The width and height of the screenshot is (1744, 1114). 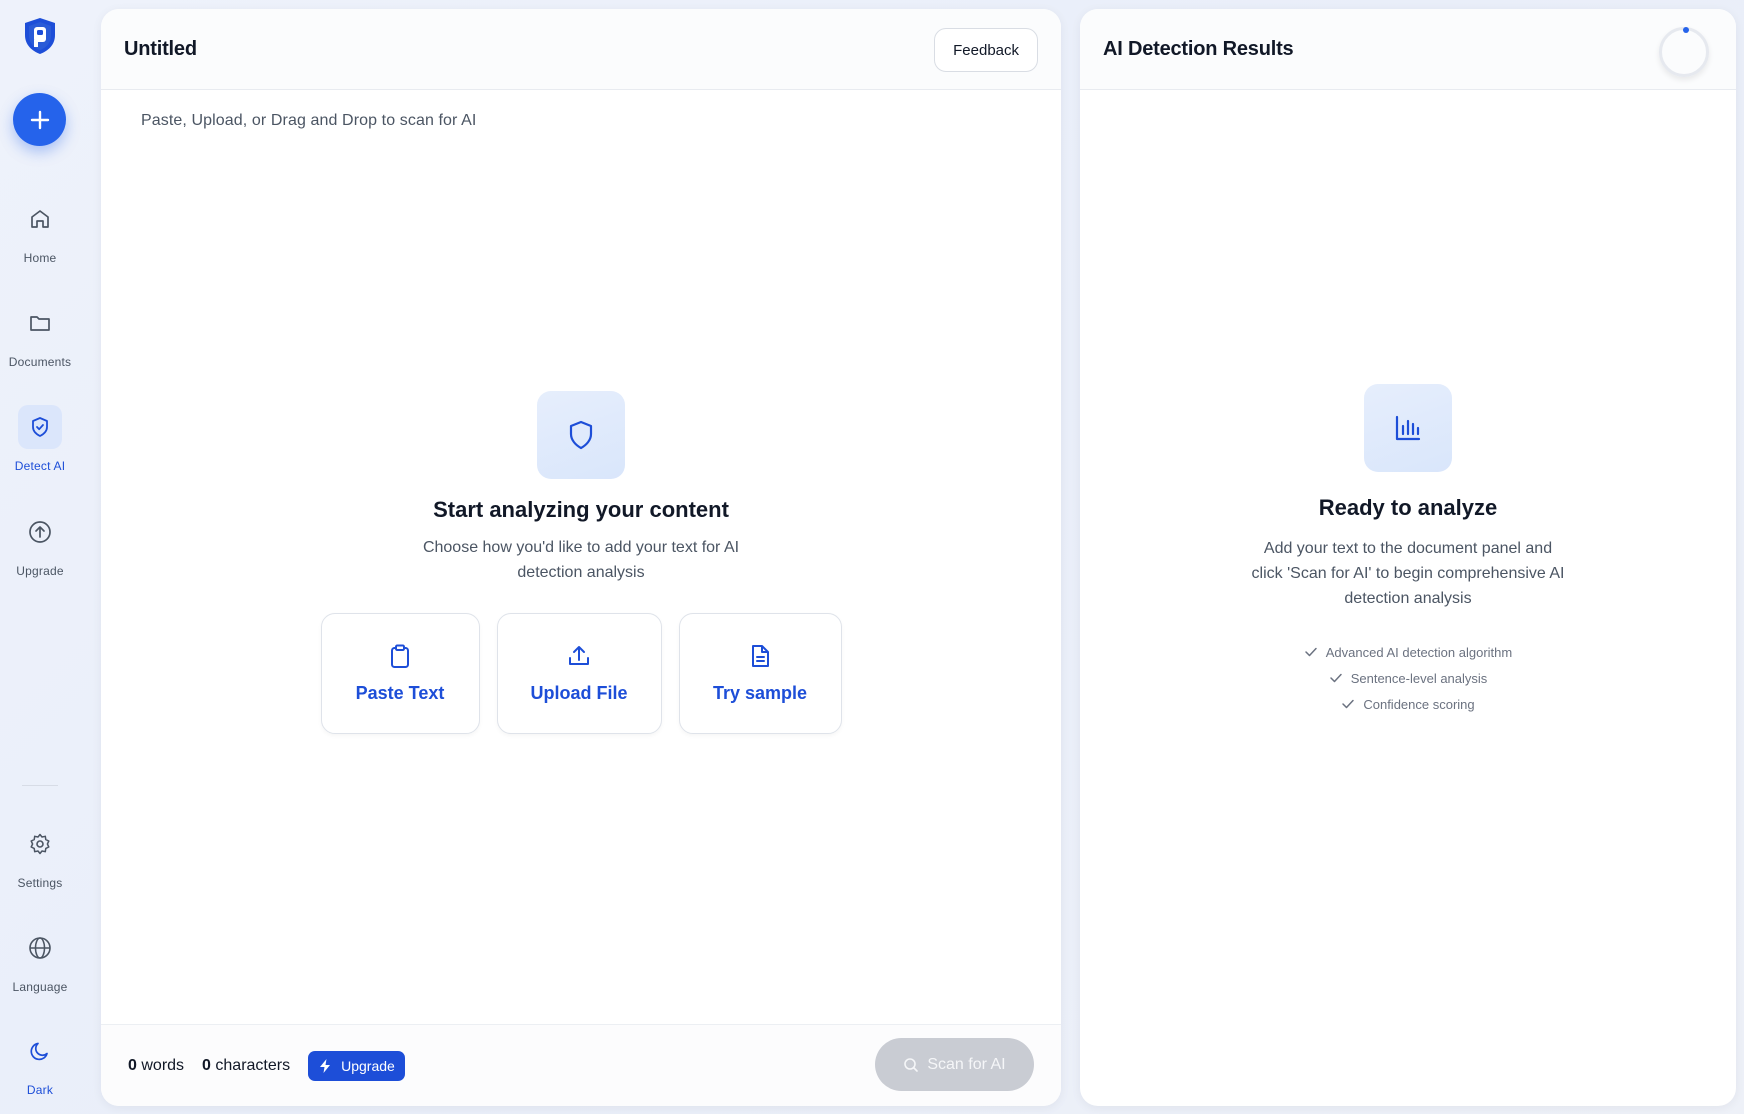 I want to click on word-count: 0 words, so click(x=156, y=1066).